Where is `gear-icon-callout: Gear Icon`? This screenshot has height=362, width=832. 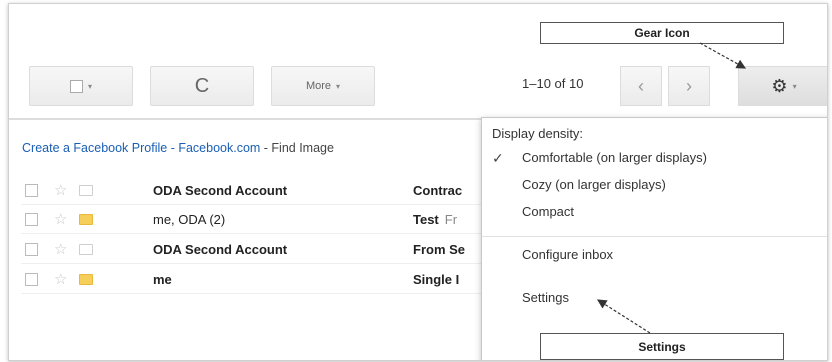 gear-icon-callout: Gear Icon is located at coordinates (662, 33).